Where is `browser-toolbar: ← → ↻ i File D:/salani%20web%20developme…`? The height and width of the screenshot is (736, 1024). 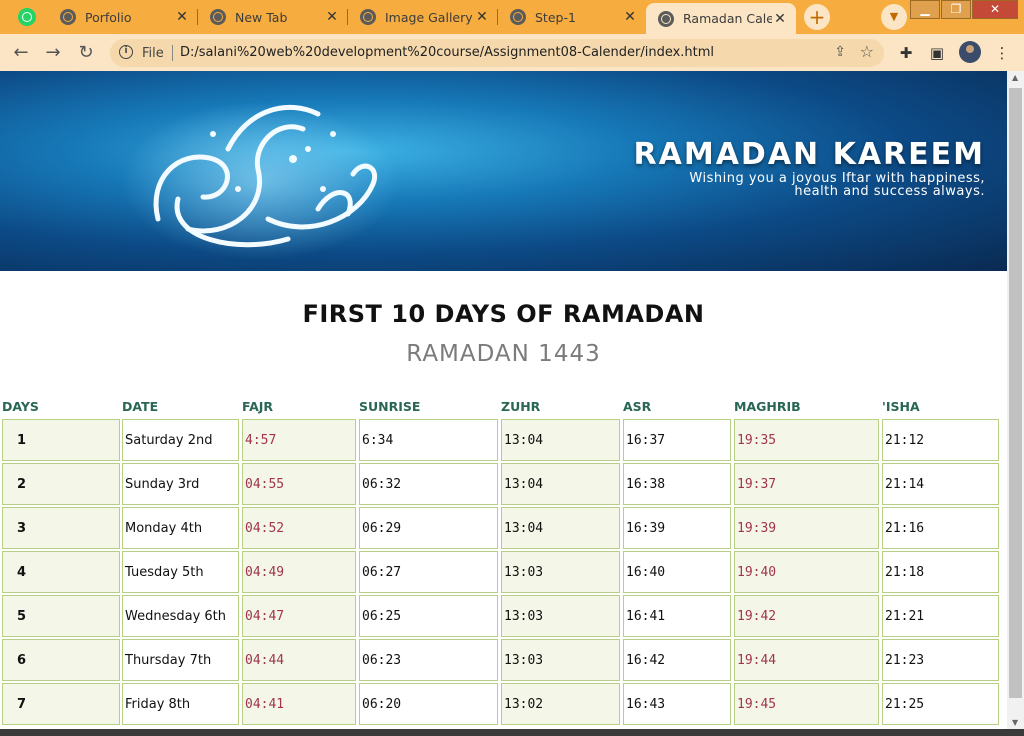 browser-toolbar: ← → ↻ i File D:/salani%20web%20developme… is located at coordinates (512, 52).